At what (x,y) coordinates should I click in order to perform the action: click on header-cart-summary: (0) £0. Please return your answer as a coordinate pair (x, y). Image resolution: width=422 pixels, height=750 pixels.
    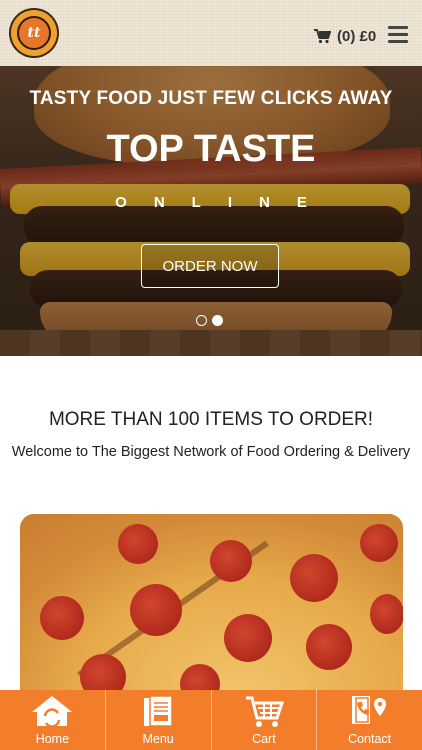
    Looking at the image, I should click on (345, 36).